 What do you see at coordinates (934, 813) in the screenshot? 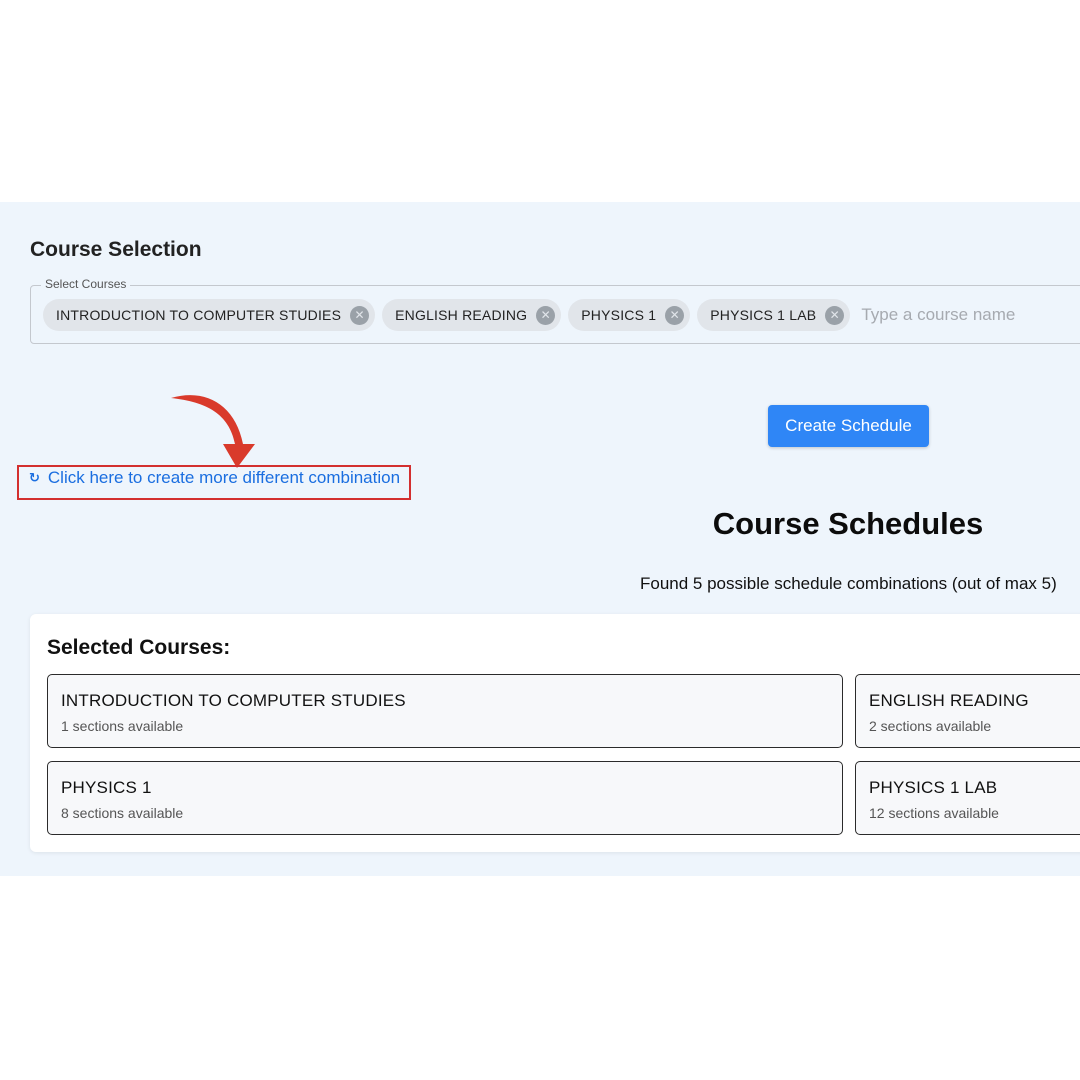
I see `sections-available: 12 sections available` at bounding box center [934, 813].